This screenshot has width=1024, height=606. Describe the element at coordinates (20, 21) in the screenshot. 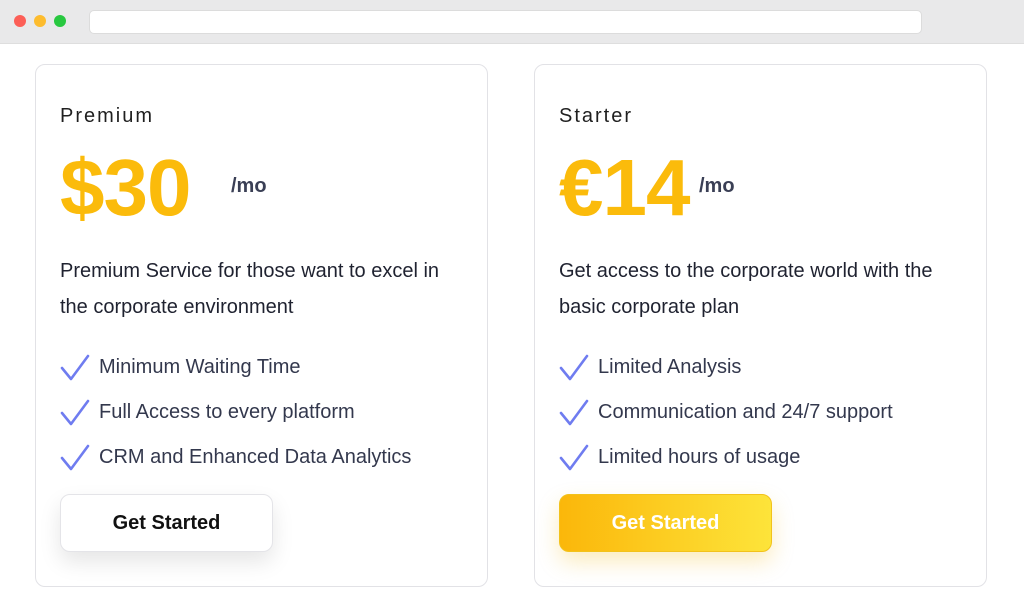

I see `close-window-button` at that location.